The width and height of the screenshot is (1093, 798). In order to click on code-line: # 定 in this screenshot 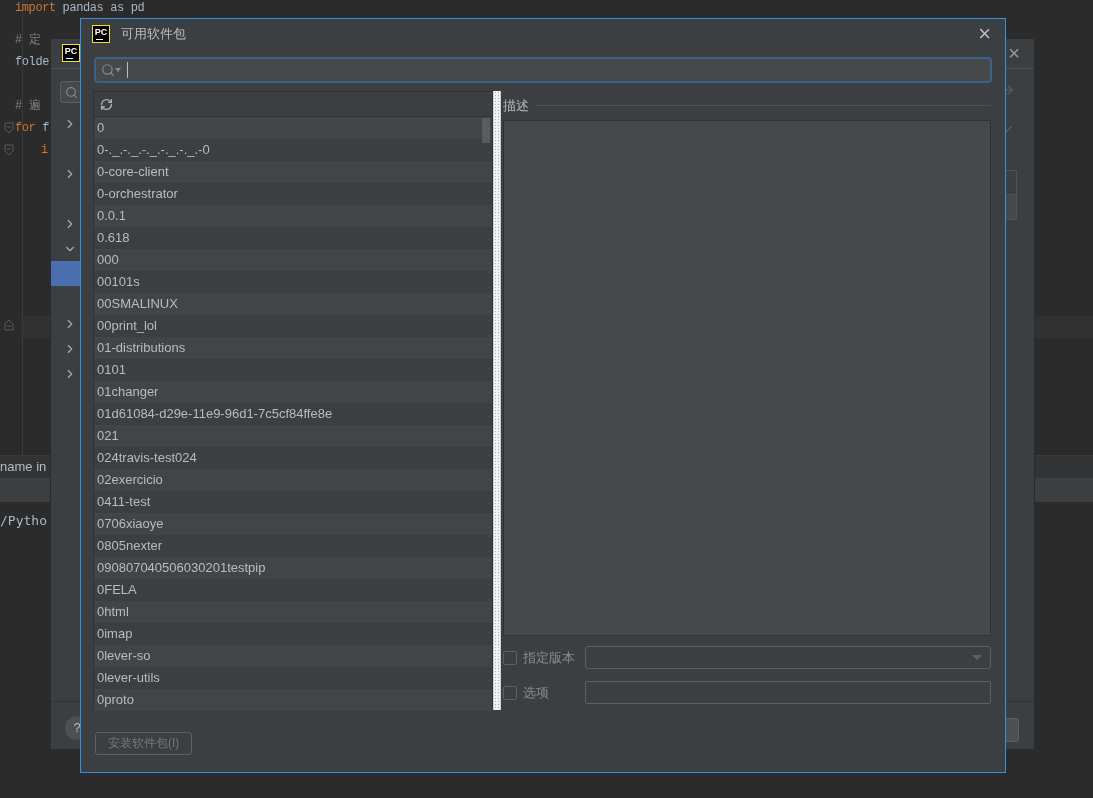, I will do `click(28, 40)`.